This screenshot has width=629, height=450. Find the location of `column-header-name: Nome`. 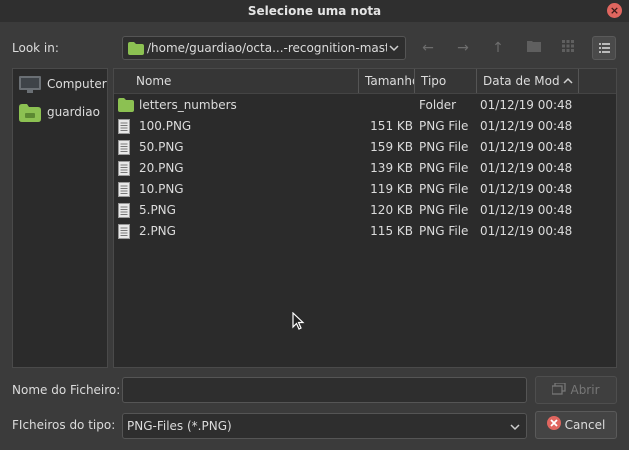

column-header-name: Nome is located at coordinates (244, 81).